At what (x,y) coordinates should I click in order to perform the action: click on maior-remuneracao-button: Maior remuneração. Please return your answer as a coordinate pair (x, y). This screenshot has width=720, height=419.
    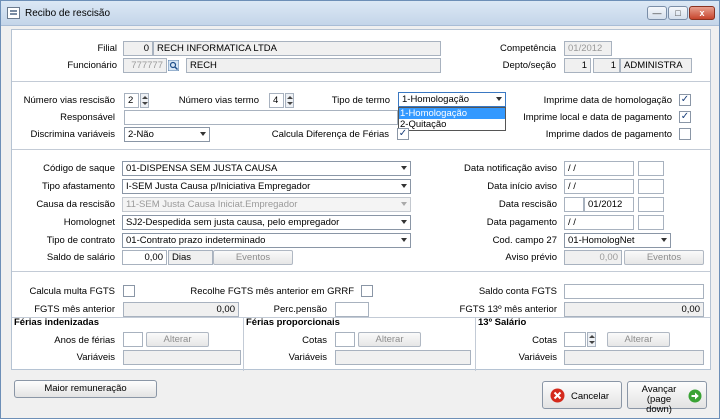
    Looking at the image, I should click on (85, 389).